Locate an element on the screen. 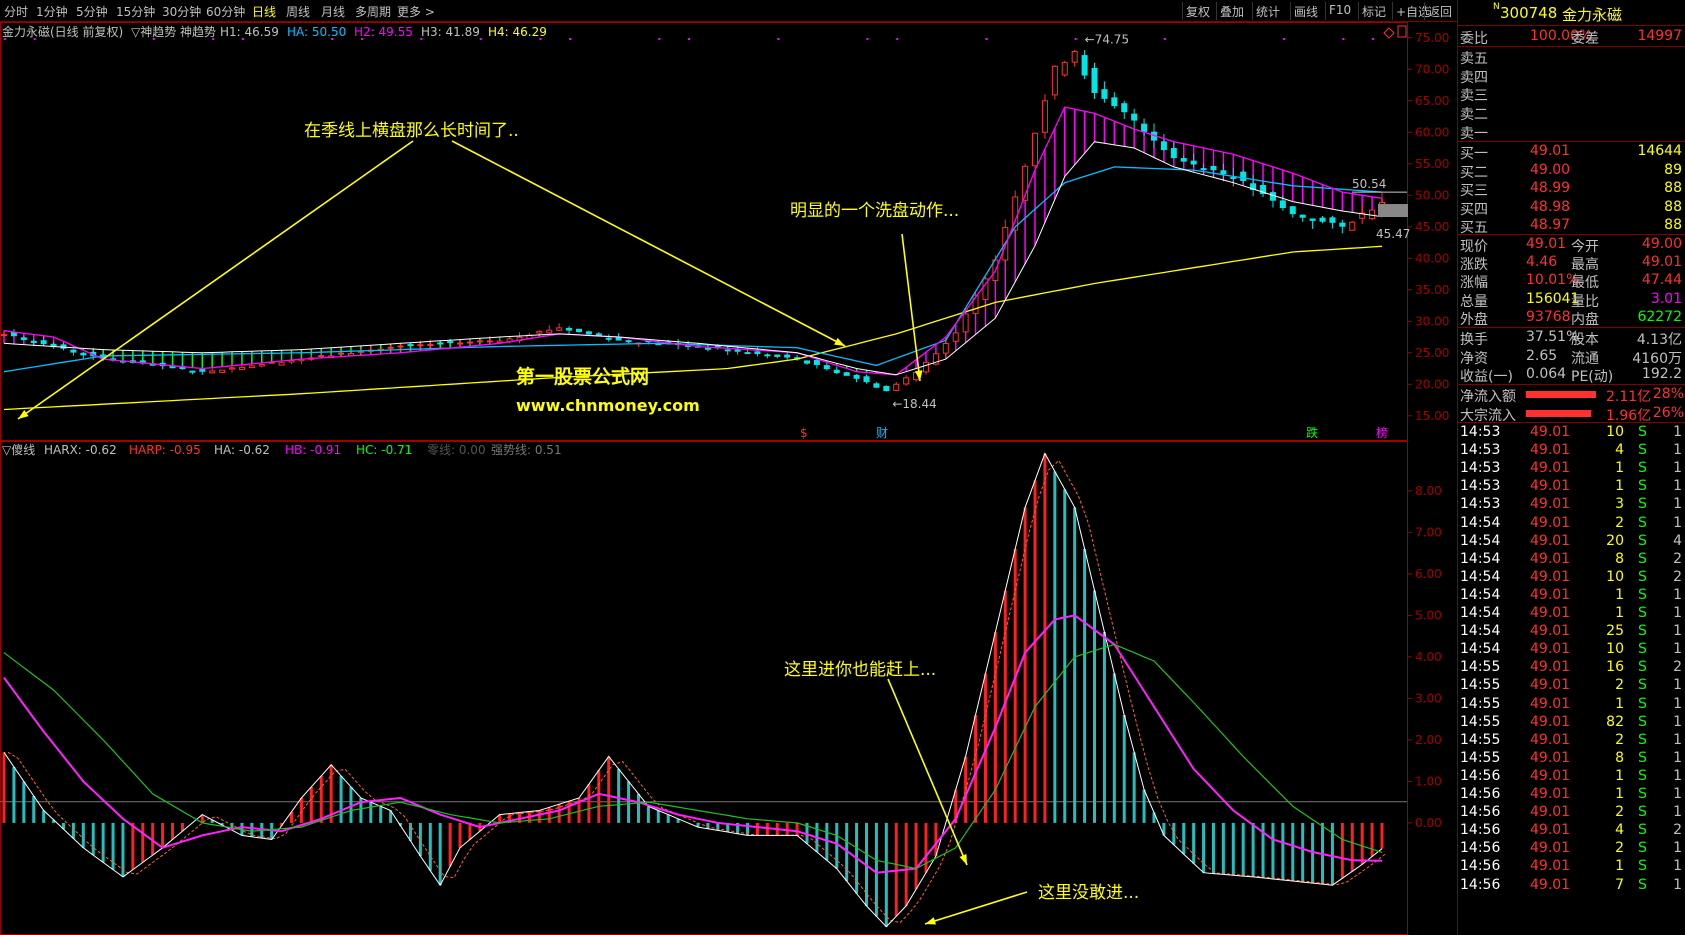 The height and width of the screenshot is (935, 1685). tick-row: 14:55 49.01 8 S 1 is located at coordinates (1571, 758).